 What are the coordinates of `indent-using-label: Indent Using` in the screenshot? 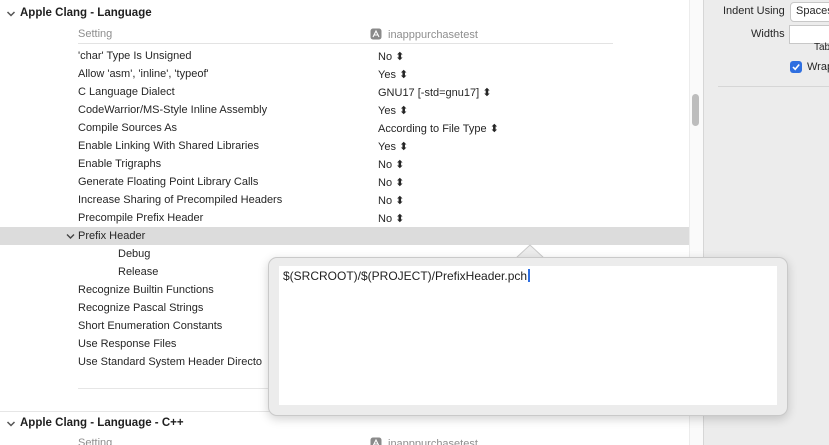 It's located at (754, 11).